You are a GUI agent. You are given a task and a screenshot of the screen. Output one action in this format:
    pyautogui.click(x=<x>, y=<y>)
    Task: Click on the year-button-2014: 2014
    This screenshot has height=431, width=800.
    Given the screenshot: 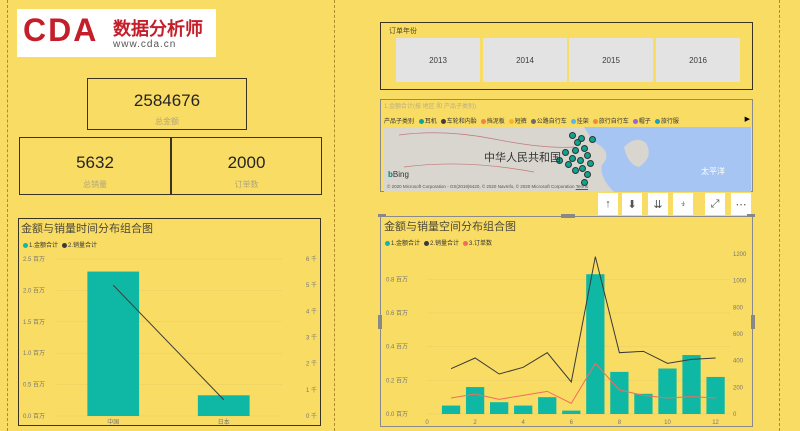 What is the action you would take?
    pyautogui.click(x=525, y=60)
    